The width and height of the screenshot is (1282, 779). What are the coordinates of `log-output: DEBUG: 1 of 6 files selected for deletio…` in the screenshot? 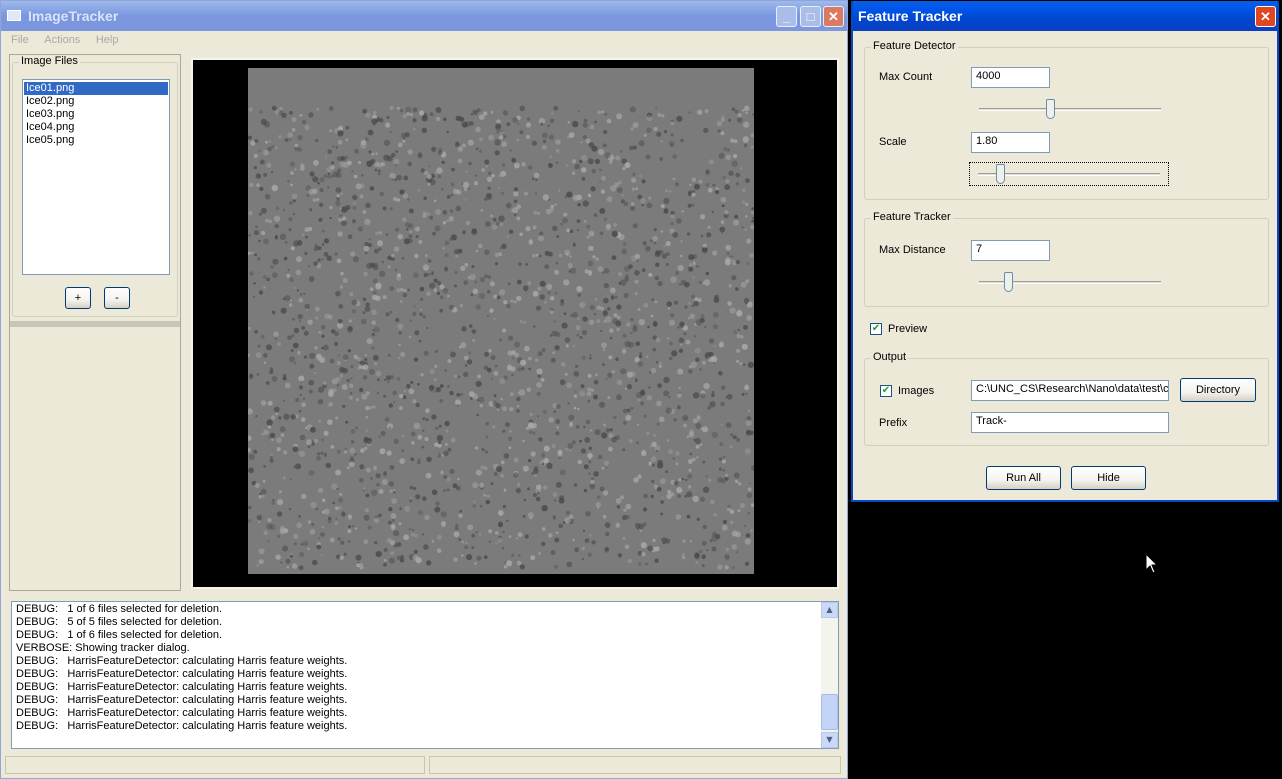 It's located at (425, 675).